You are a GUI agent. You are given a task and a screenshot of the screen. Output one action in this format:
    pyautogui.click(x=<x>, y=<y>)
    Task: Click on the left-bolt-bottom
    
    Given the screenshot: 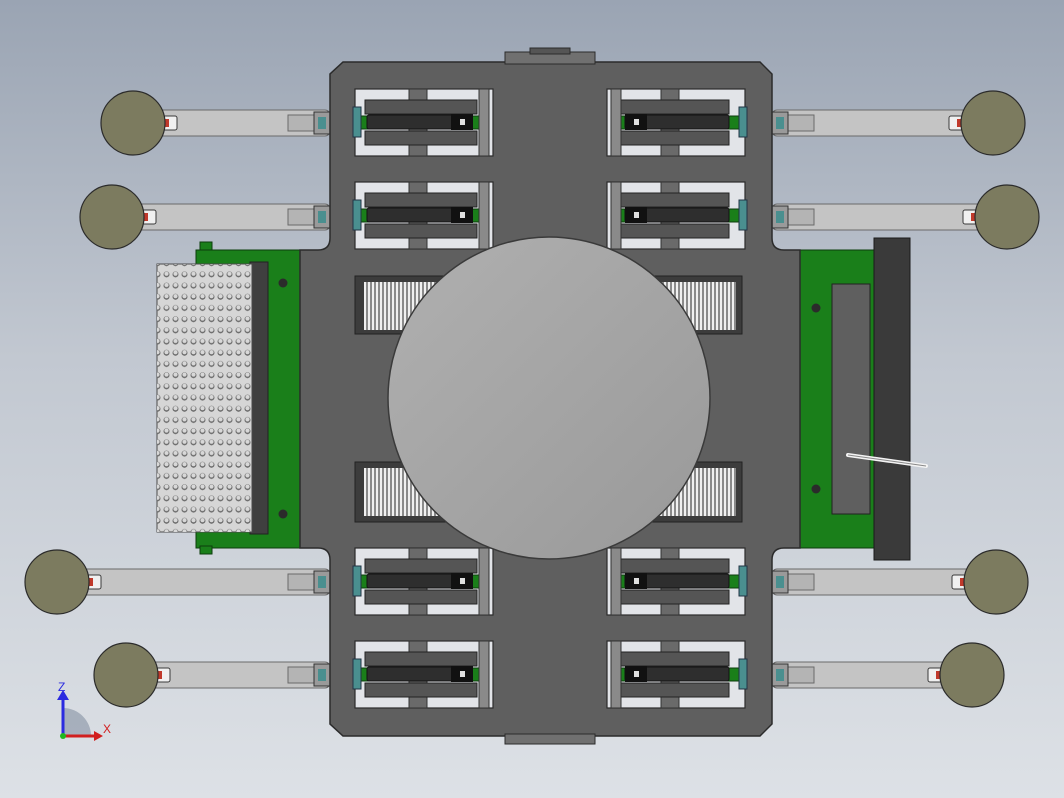 What is the action you would take?
    pyautogui.click(x=283, y=514)
    